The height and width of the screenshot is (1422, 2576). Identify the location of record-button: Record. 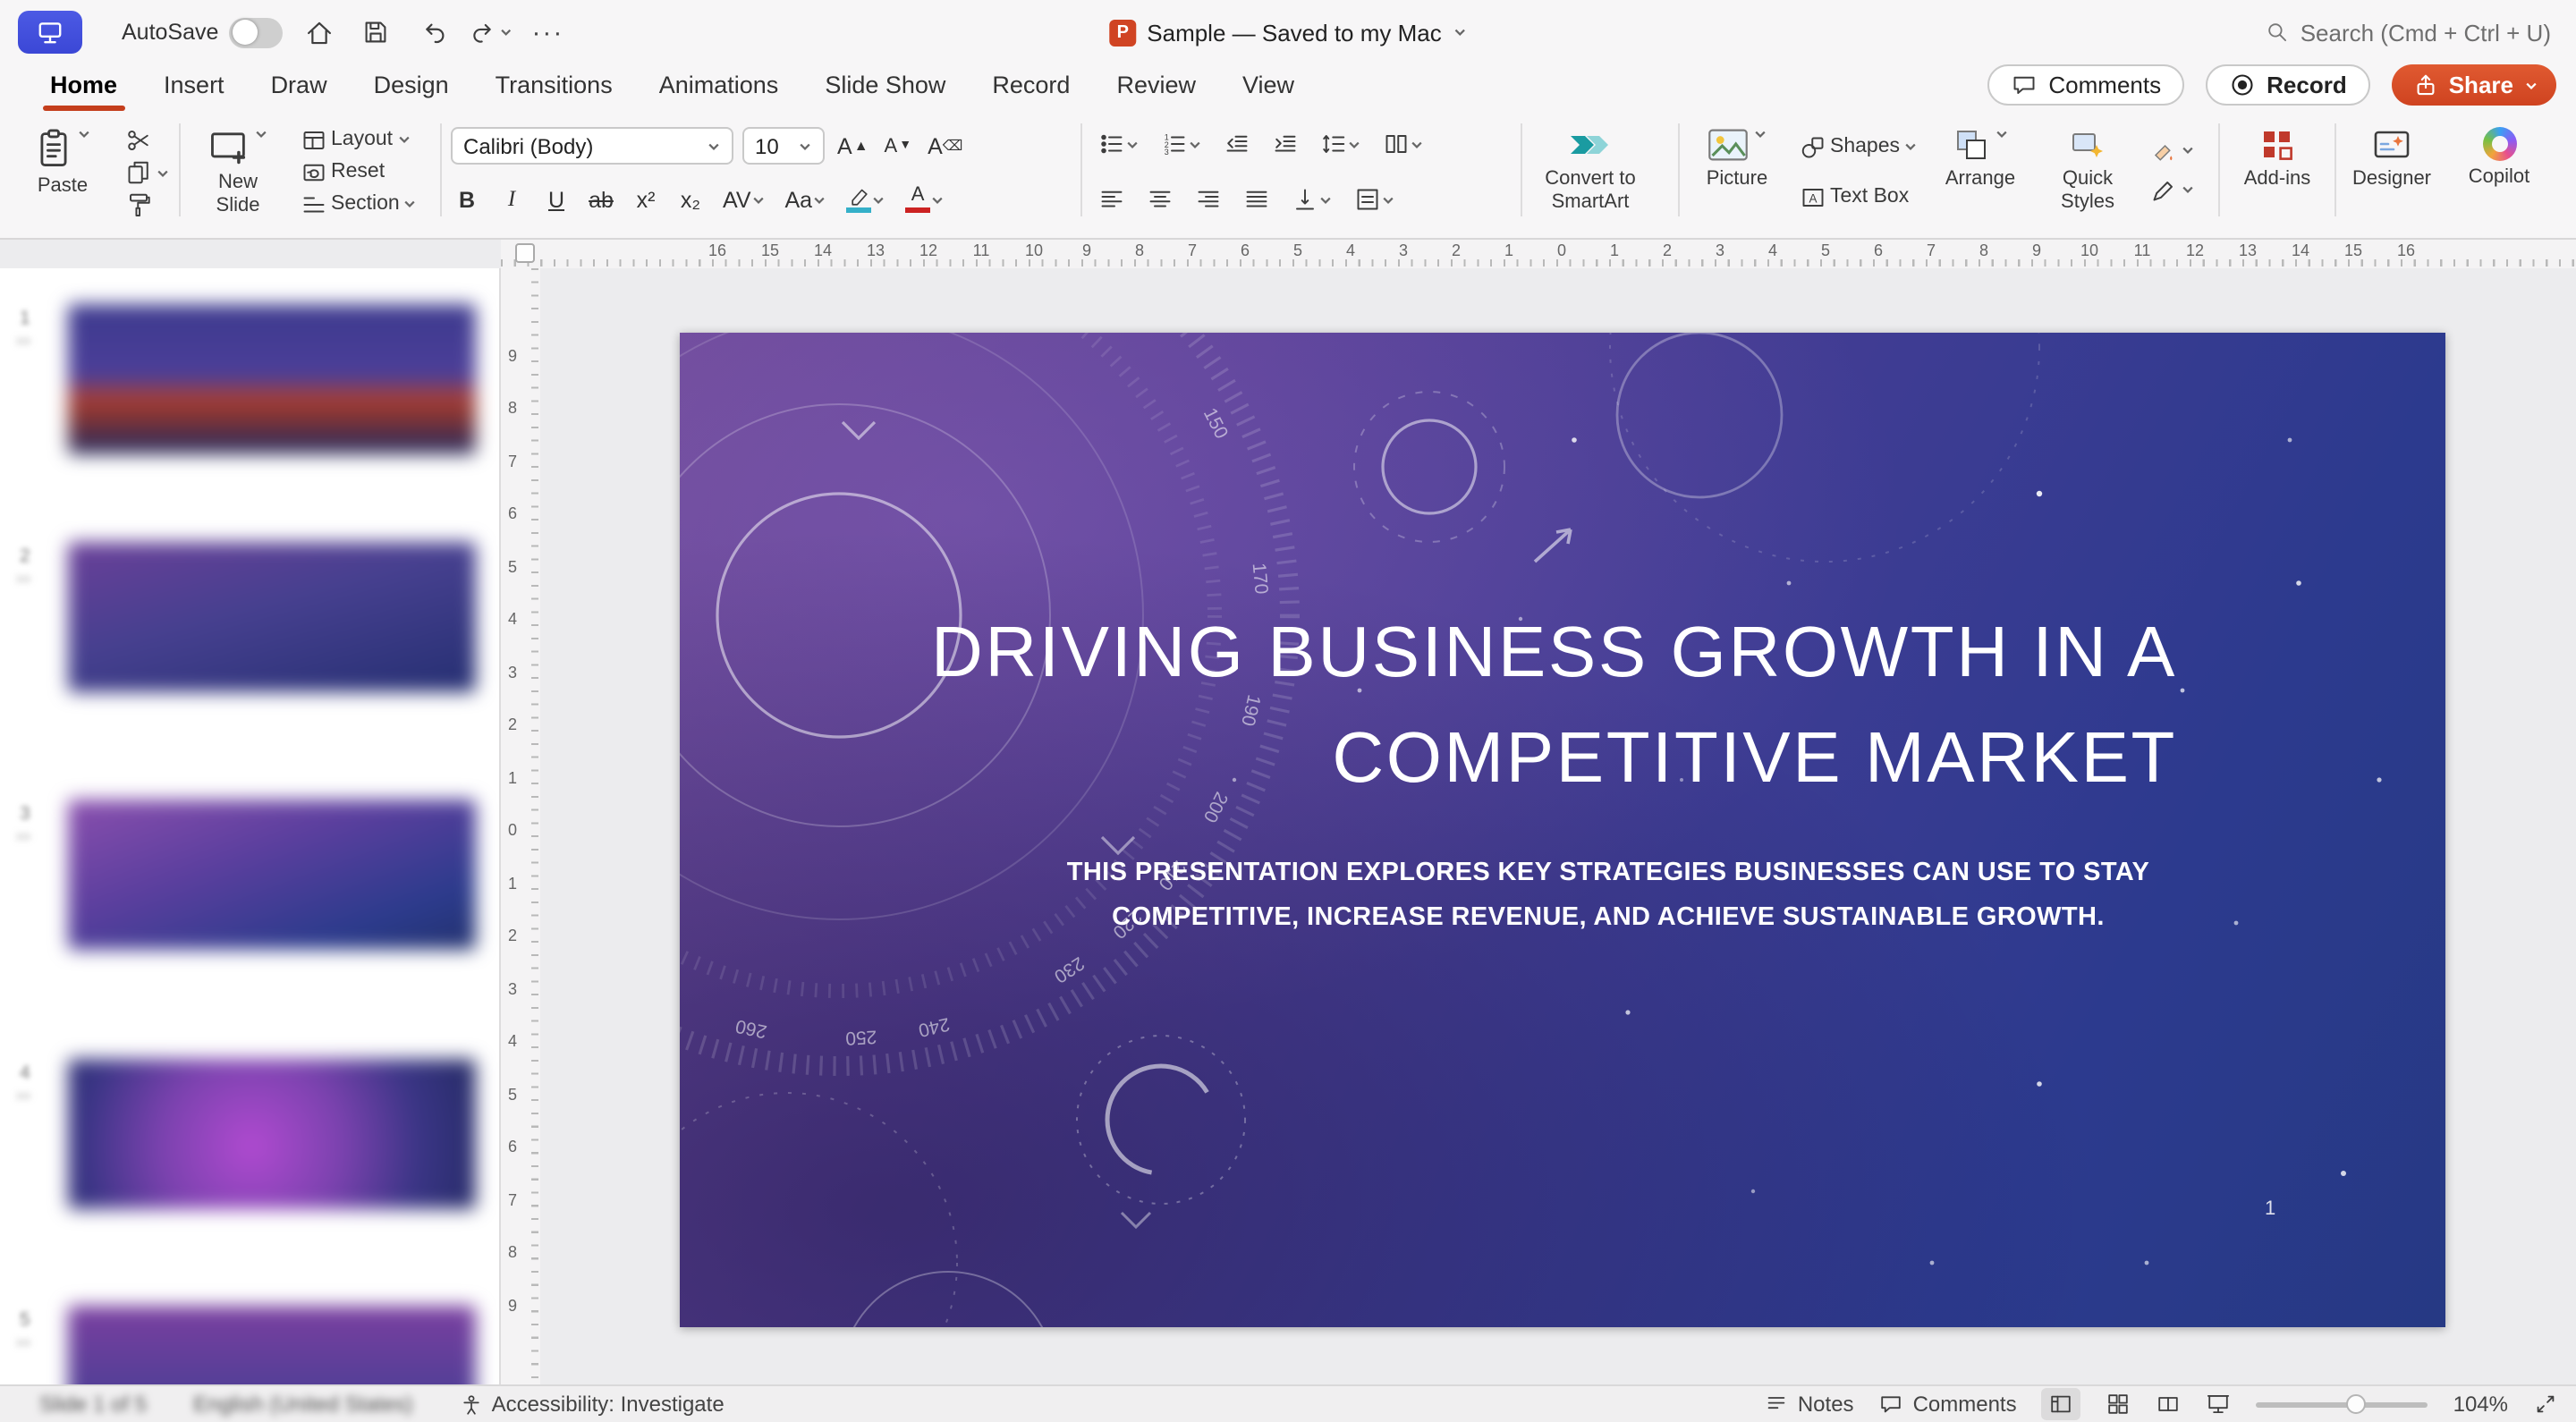
(2288, 85).